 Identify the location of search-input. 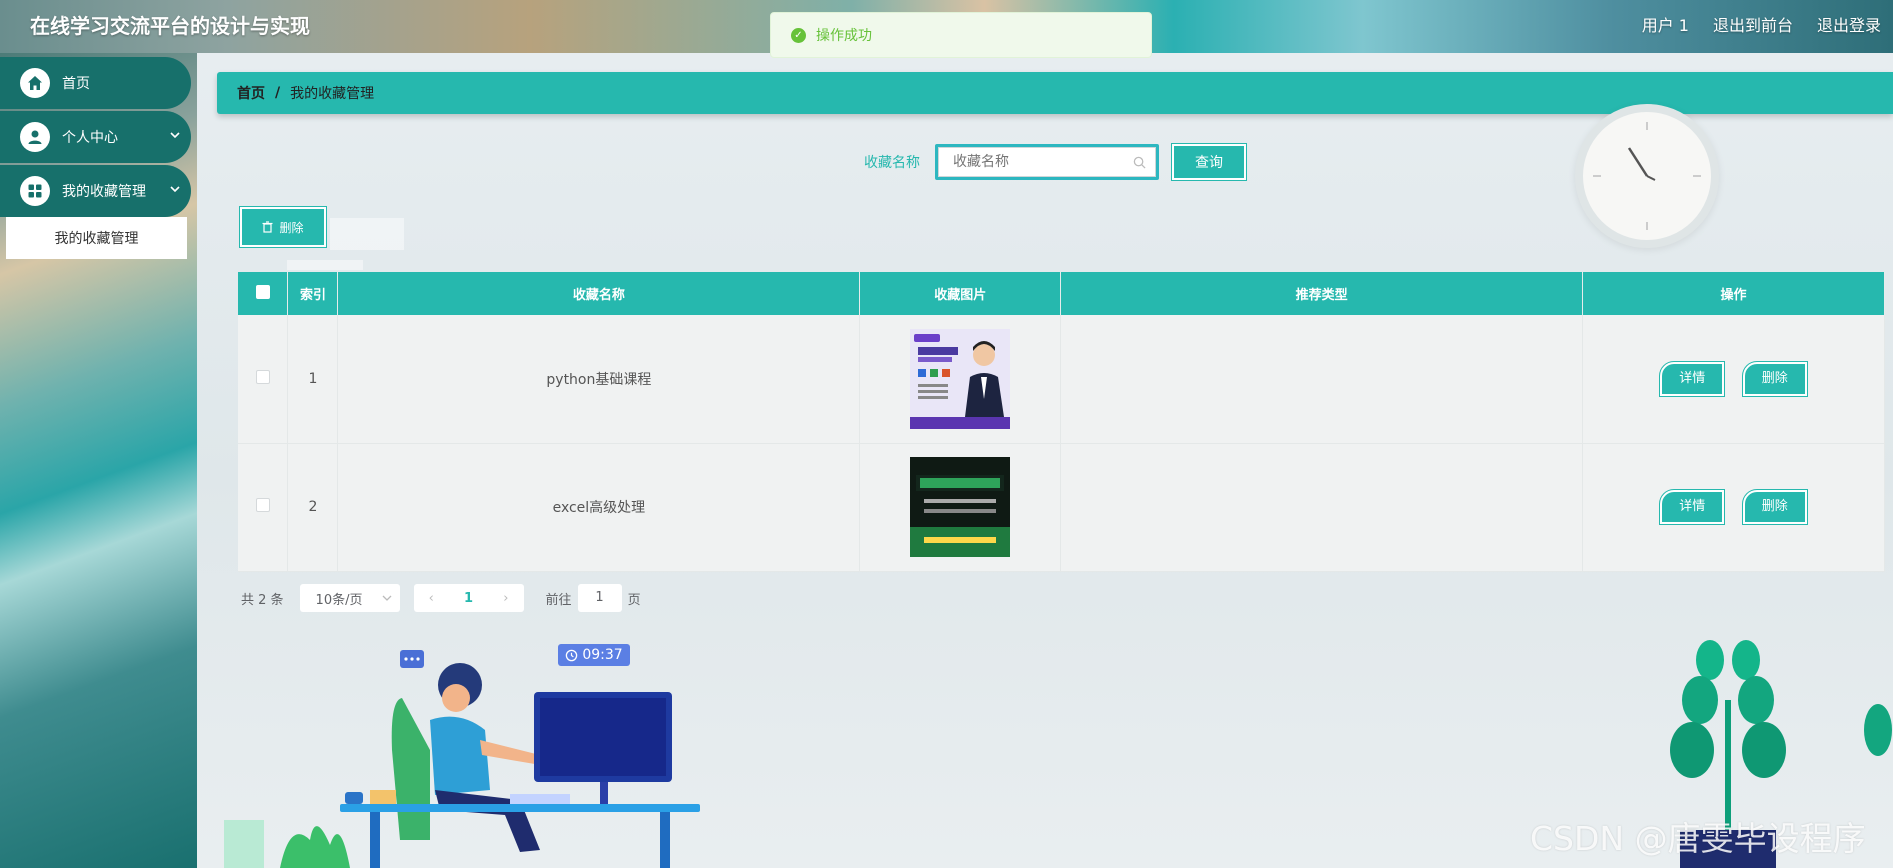
(1047, 162).